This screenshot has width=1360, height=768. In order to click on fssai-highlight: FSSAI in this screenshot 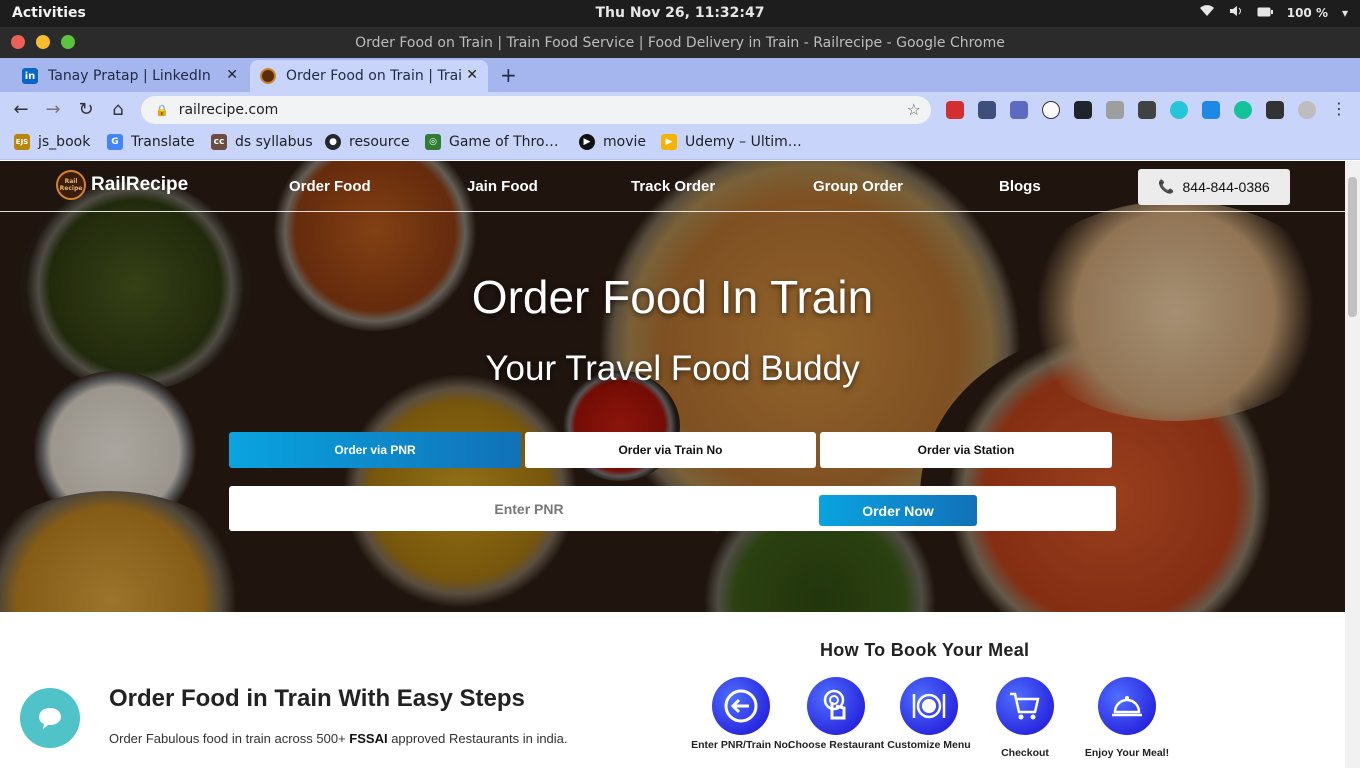, I will do `click(368, 738)`.